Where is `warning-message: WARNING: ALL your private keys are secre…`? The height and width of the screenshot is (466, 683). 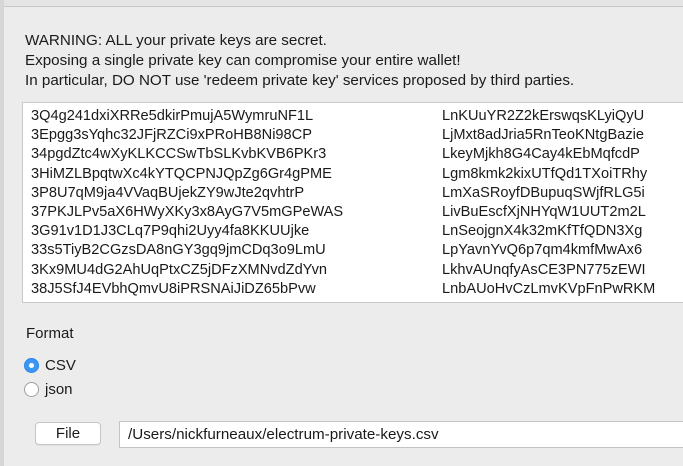
warning-message: WARNING: ALL your private keys are secre… is located at coordinates (354, 61).